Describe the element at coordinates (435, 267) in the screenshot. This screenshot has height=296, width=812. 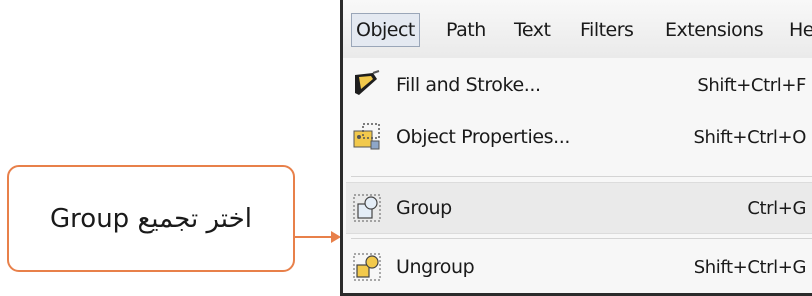
I see `menu-item-label: Ungroup` at that location.